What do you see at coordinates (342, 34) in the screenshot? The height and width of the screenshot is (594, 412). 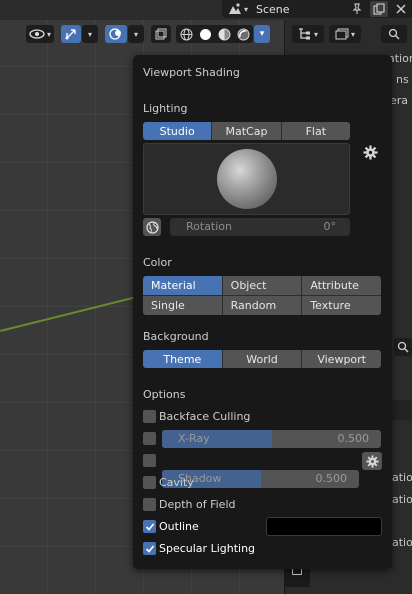 I see `display-mode-icon` at bounding box center [342, 34].